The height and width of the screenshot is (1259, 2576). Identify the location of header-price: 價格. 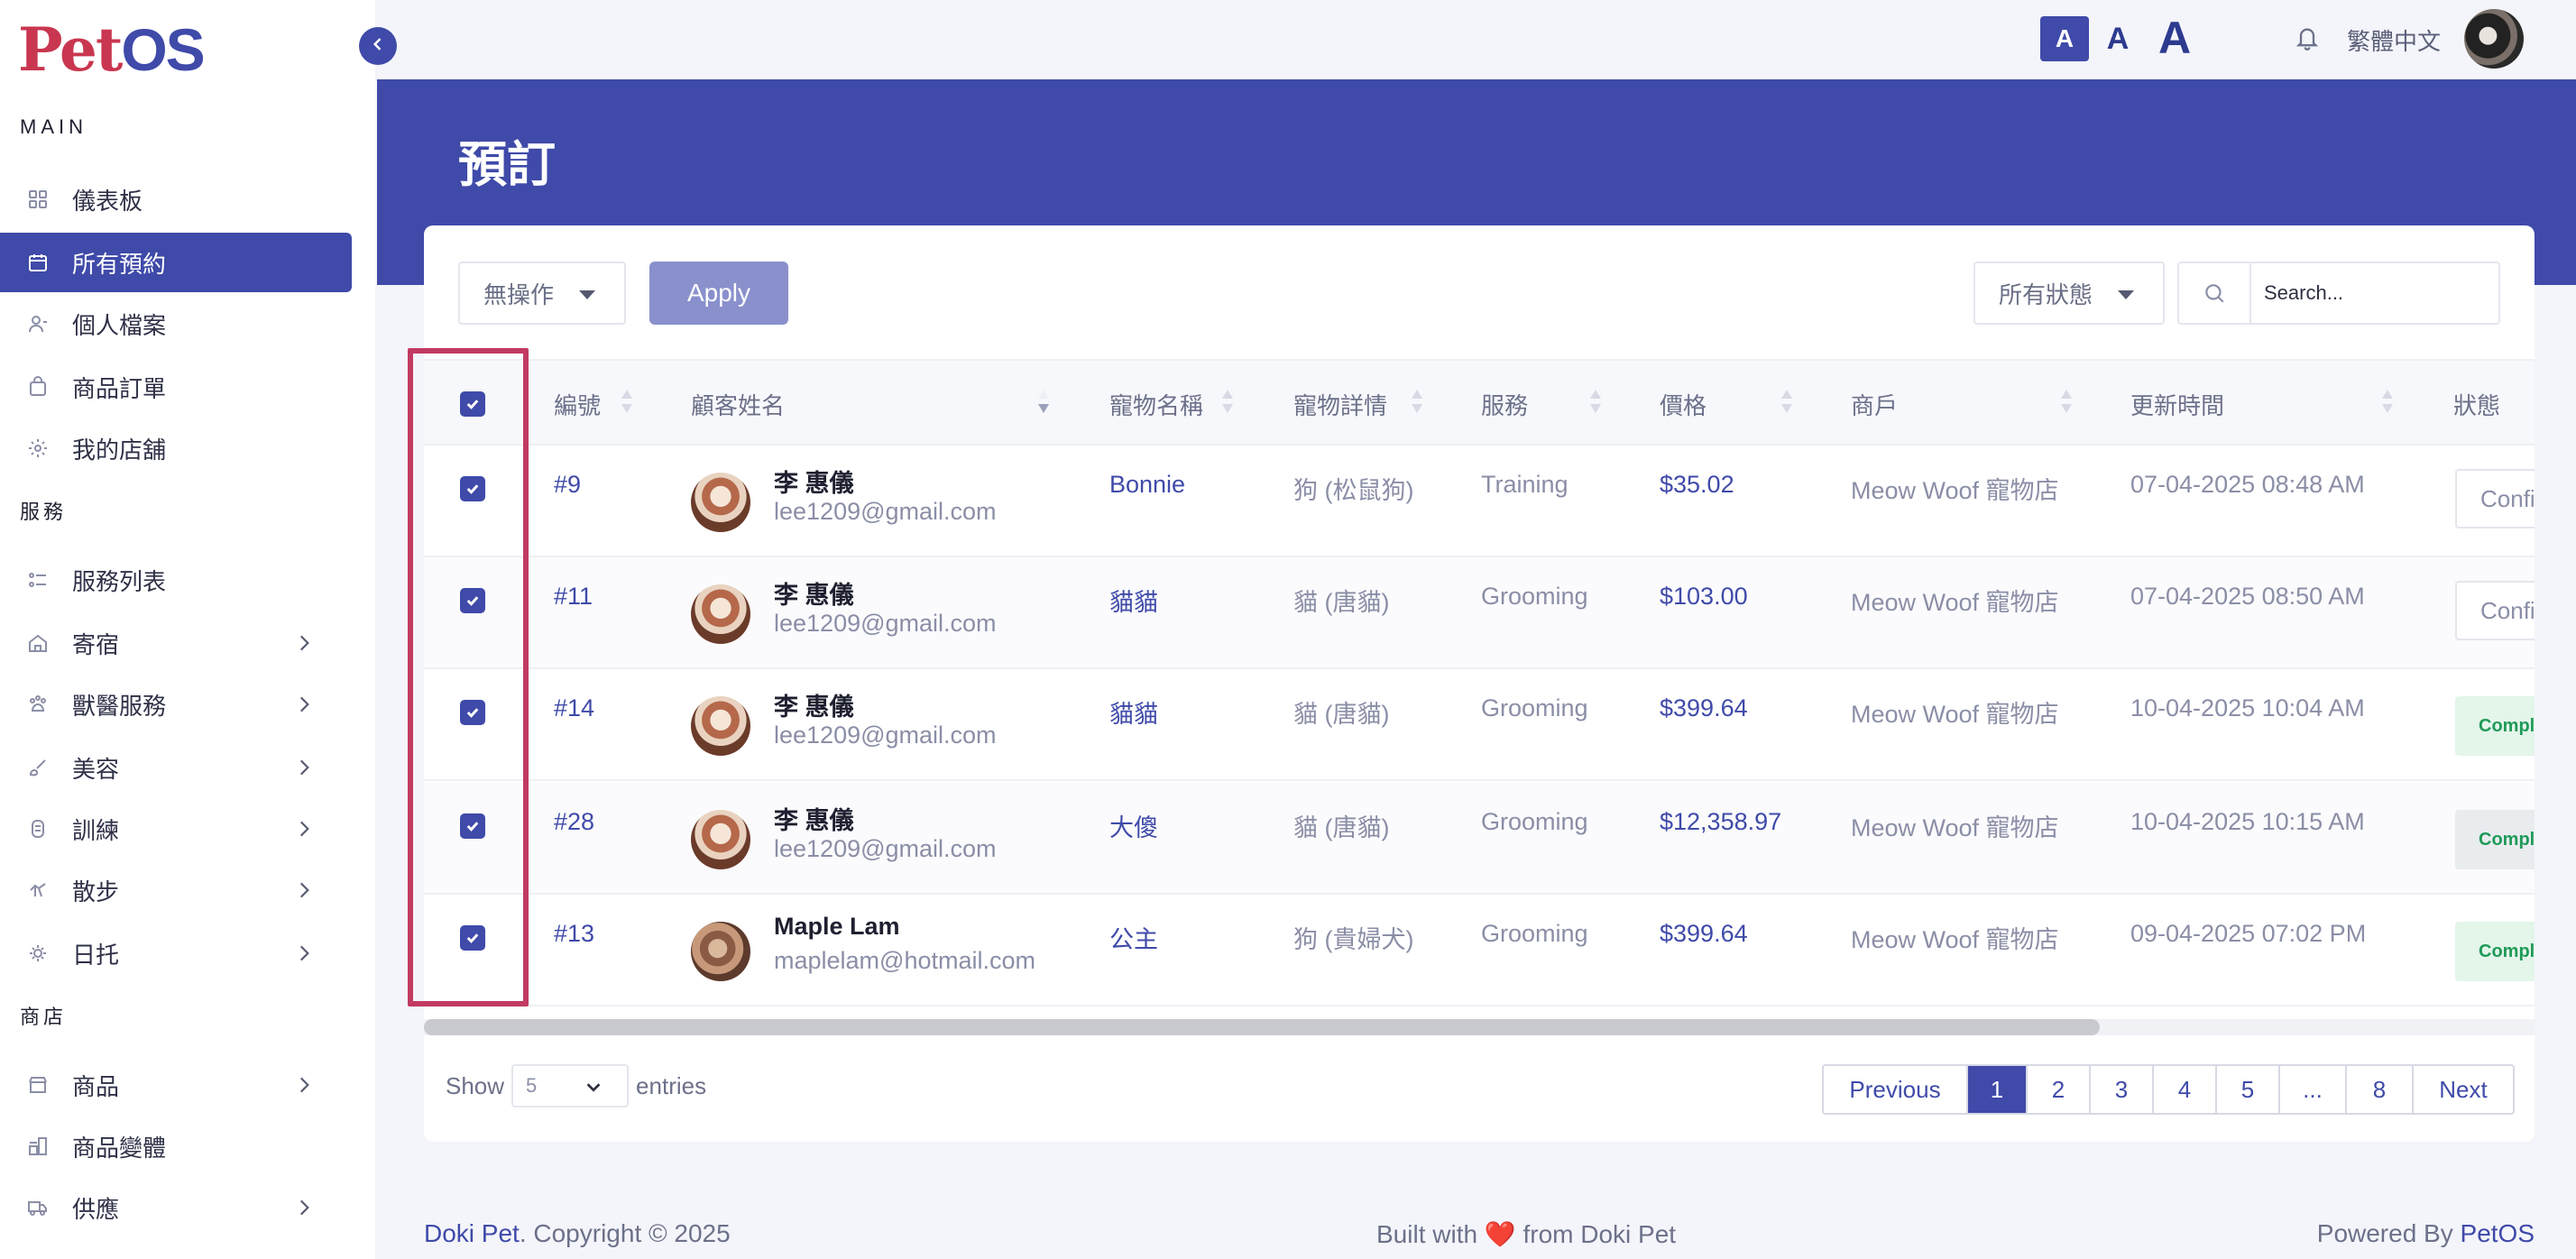
(1684, 404).